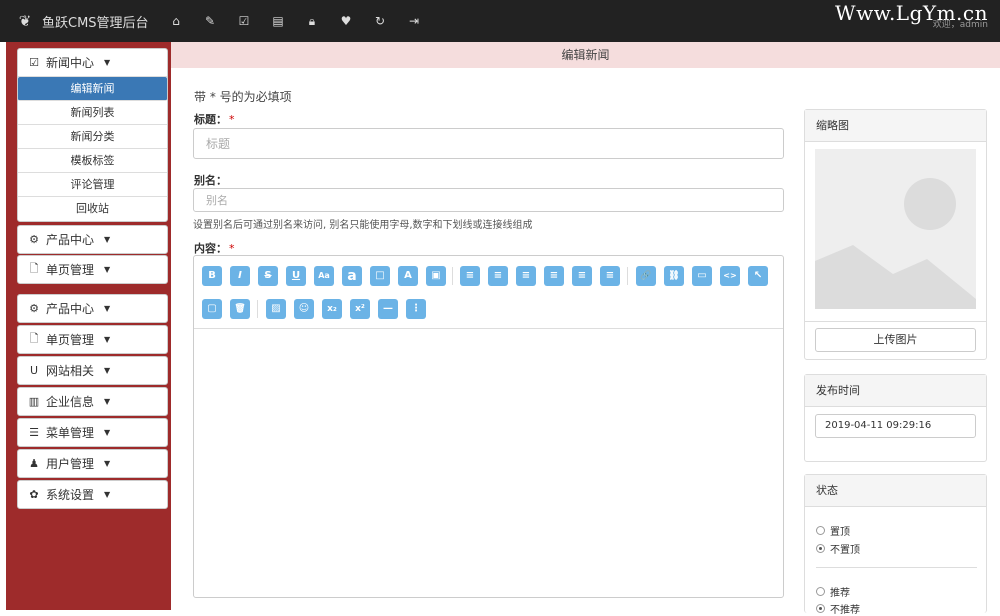  What do you see at coordinates (346, 21) in the screenshot?
I see `heart-icon: ♥` at bounding box center [346, 21].